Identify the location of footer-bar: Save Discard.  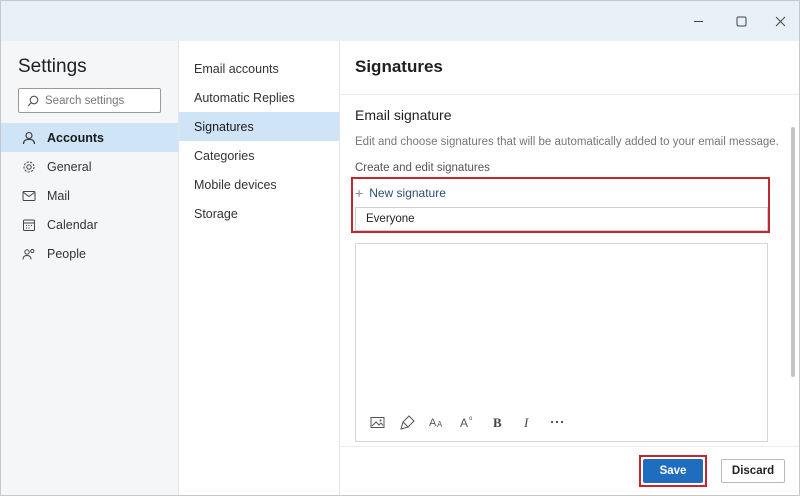
(569, 470).